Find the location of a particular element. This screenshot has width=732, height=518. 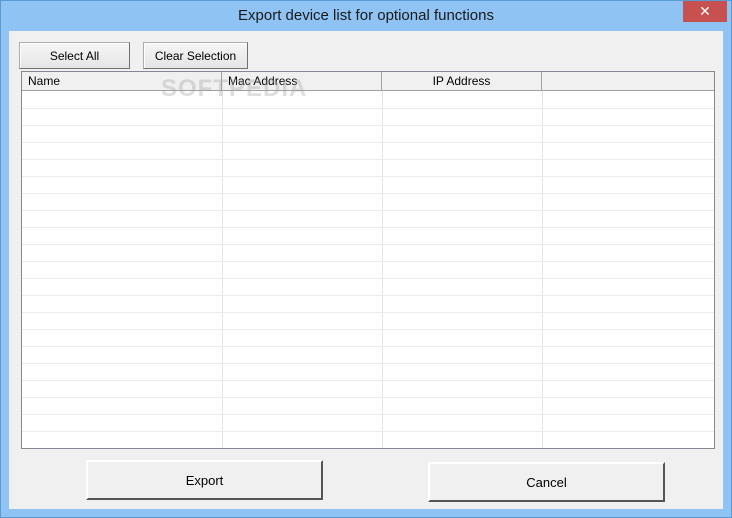

list-header: Name Mac Address IP Address is located at coordinates (368, 81).